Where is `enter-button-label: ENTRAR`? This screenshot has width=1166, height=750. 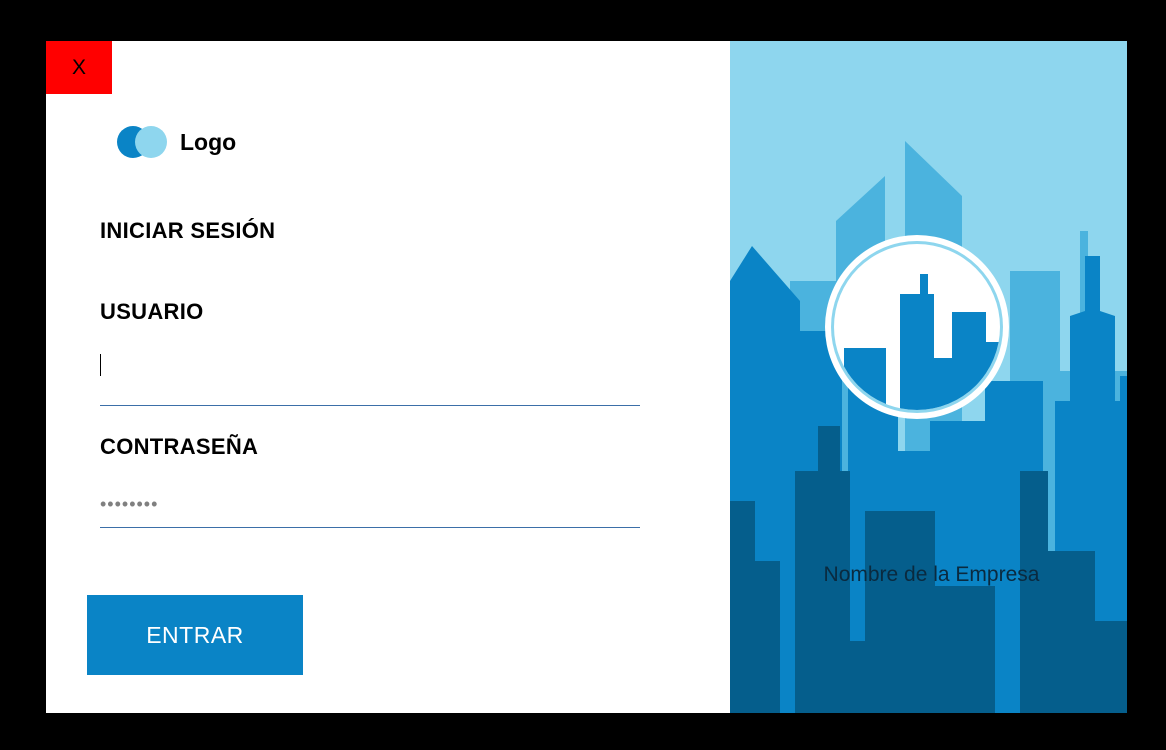 enter-button-label: ENTRAR is located at coordinates (195, 634).